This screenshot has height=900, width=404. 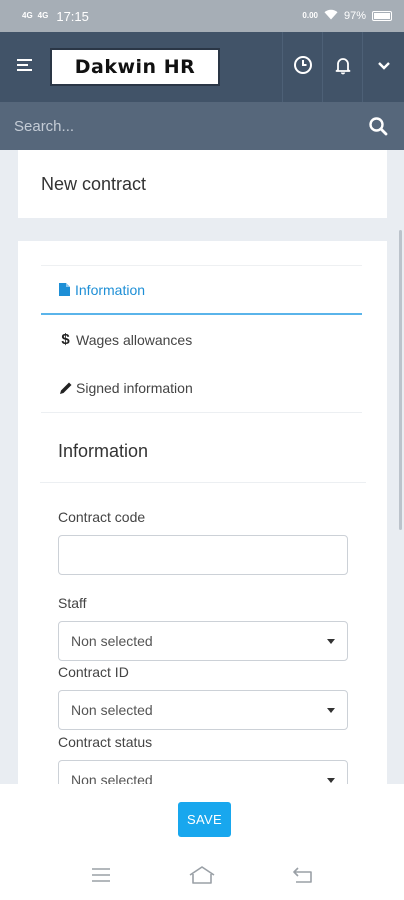 I want to click on header-actions, so click(x=343, y=67).